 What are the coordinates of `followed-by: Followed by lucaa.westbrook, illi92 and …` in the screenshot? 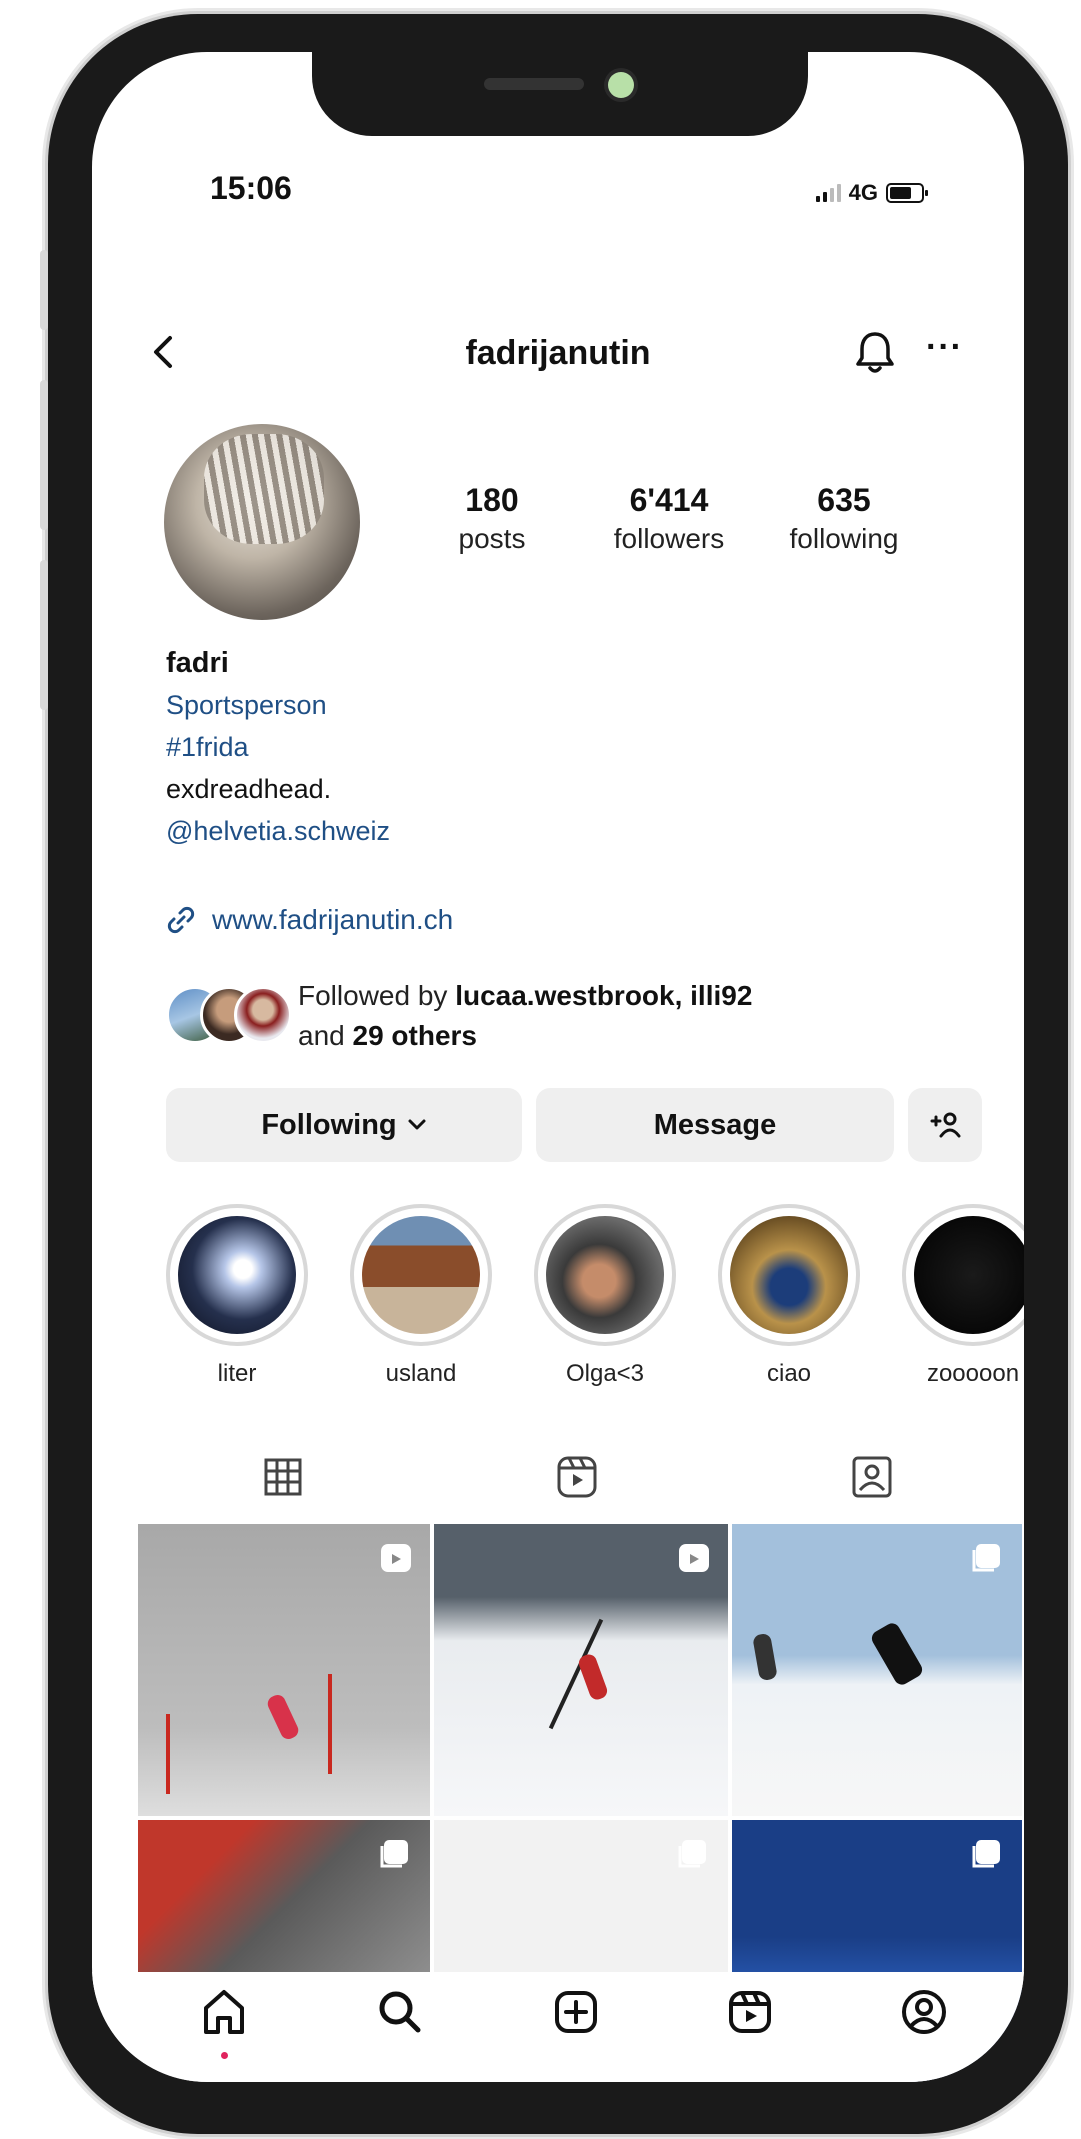 It's located at (459, 1016).